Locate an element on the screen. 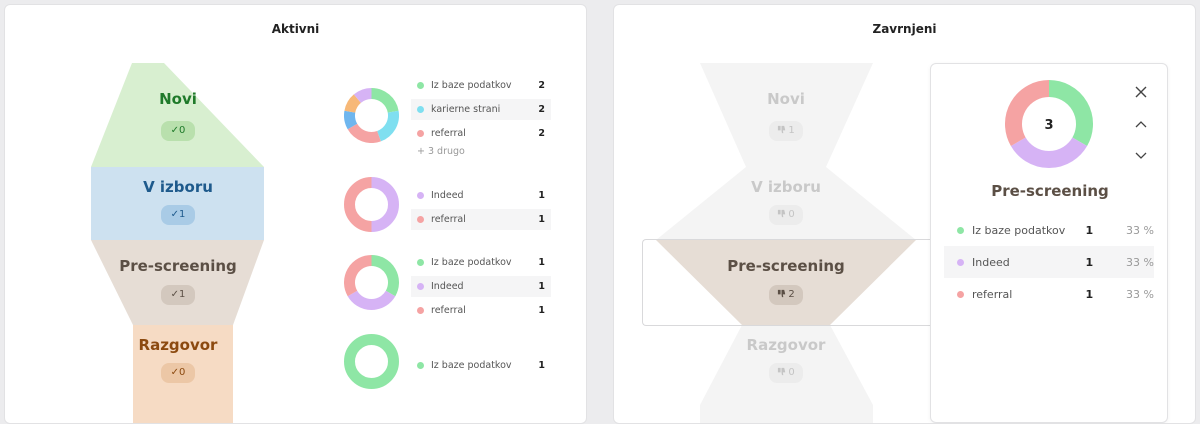 The image size is (1200, 424). detail-source-row: Indeed 1 33 % is located at coordinates (1049, 262).